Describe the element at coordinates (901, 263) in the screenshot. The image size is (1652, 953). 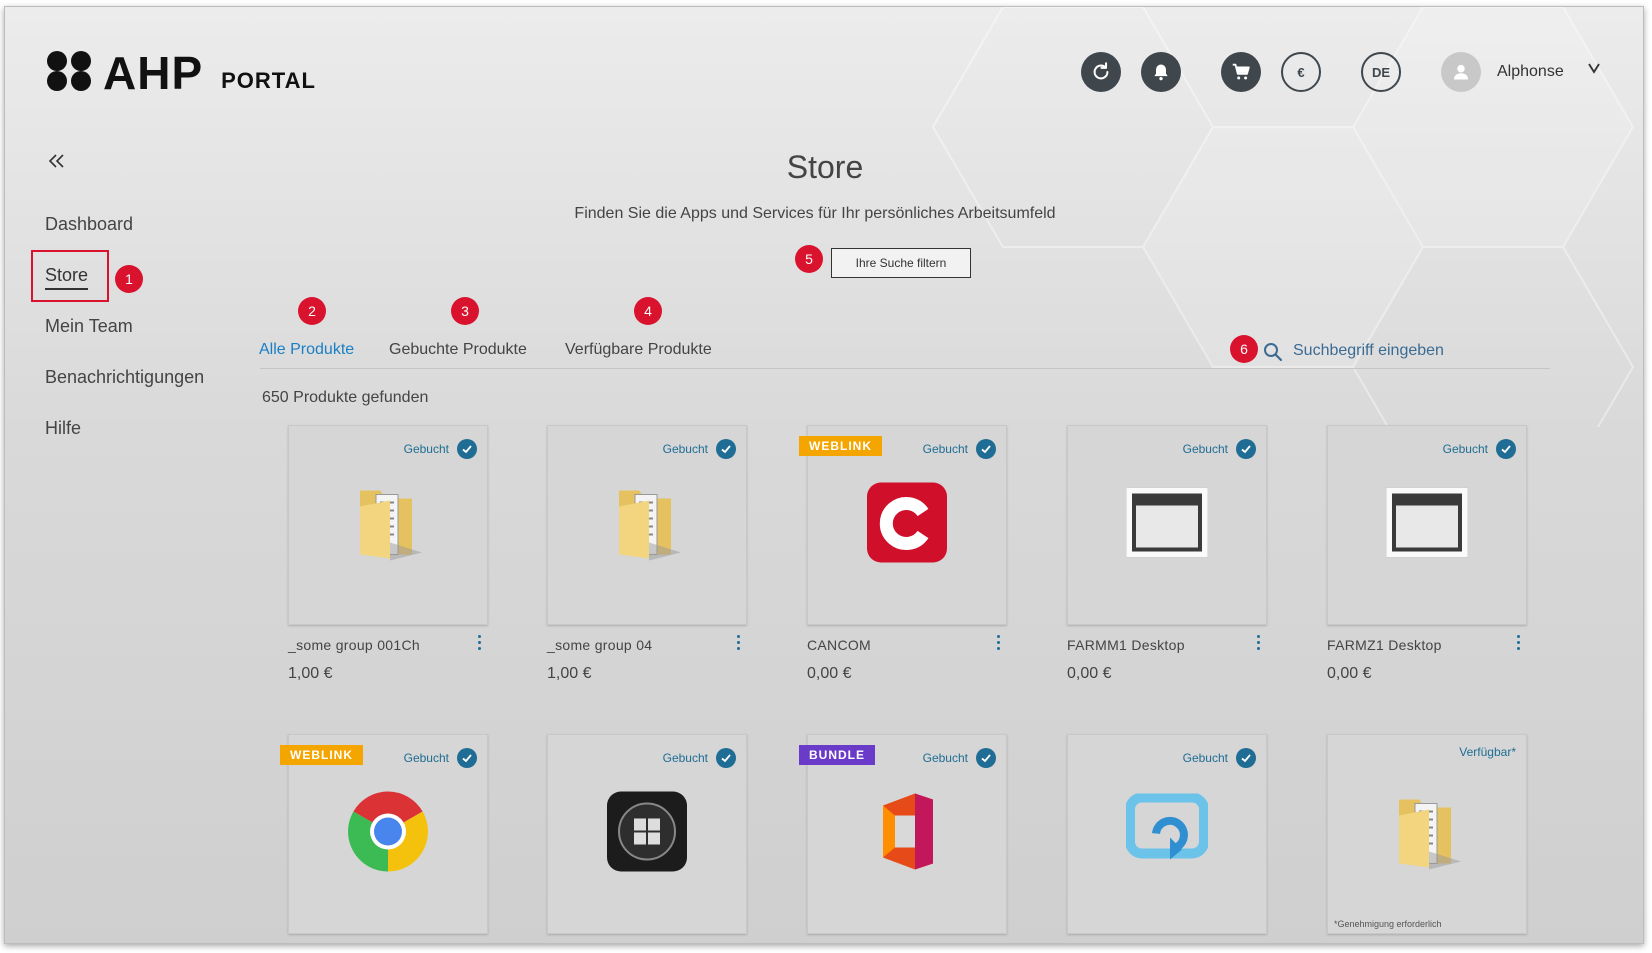
I see `filter-search-button: Ihre Suche filtern` at that location.